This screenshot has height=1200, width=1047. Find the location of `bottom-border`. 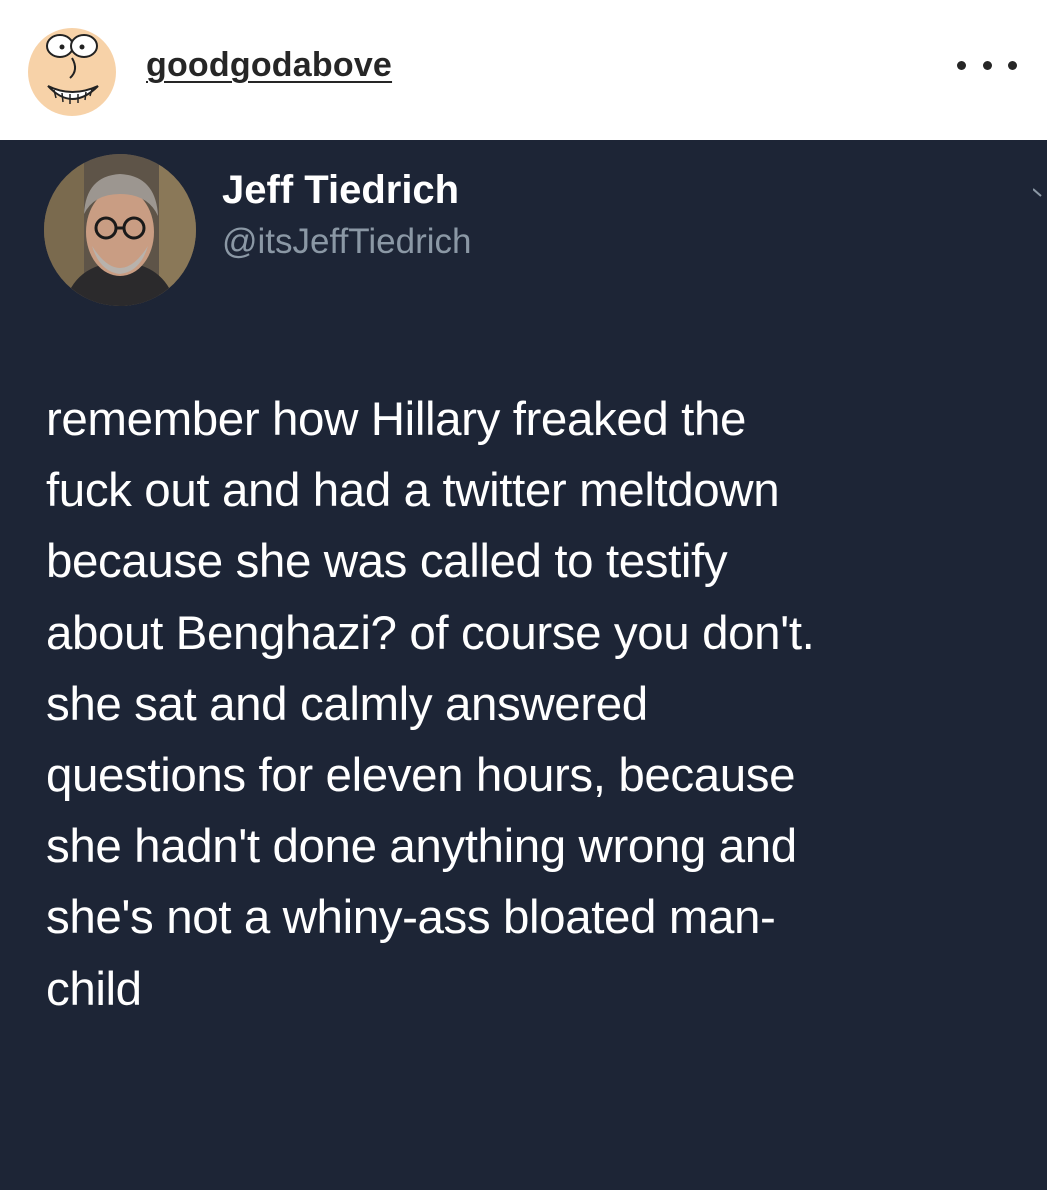

bottom-border is located at coordinates (523, 1195).